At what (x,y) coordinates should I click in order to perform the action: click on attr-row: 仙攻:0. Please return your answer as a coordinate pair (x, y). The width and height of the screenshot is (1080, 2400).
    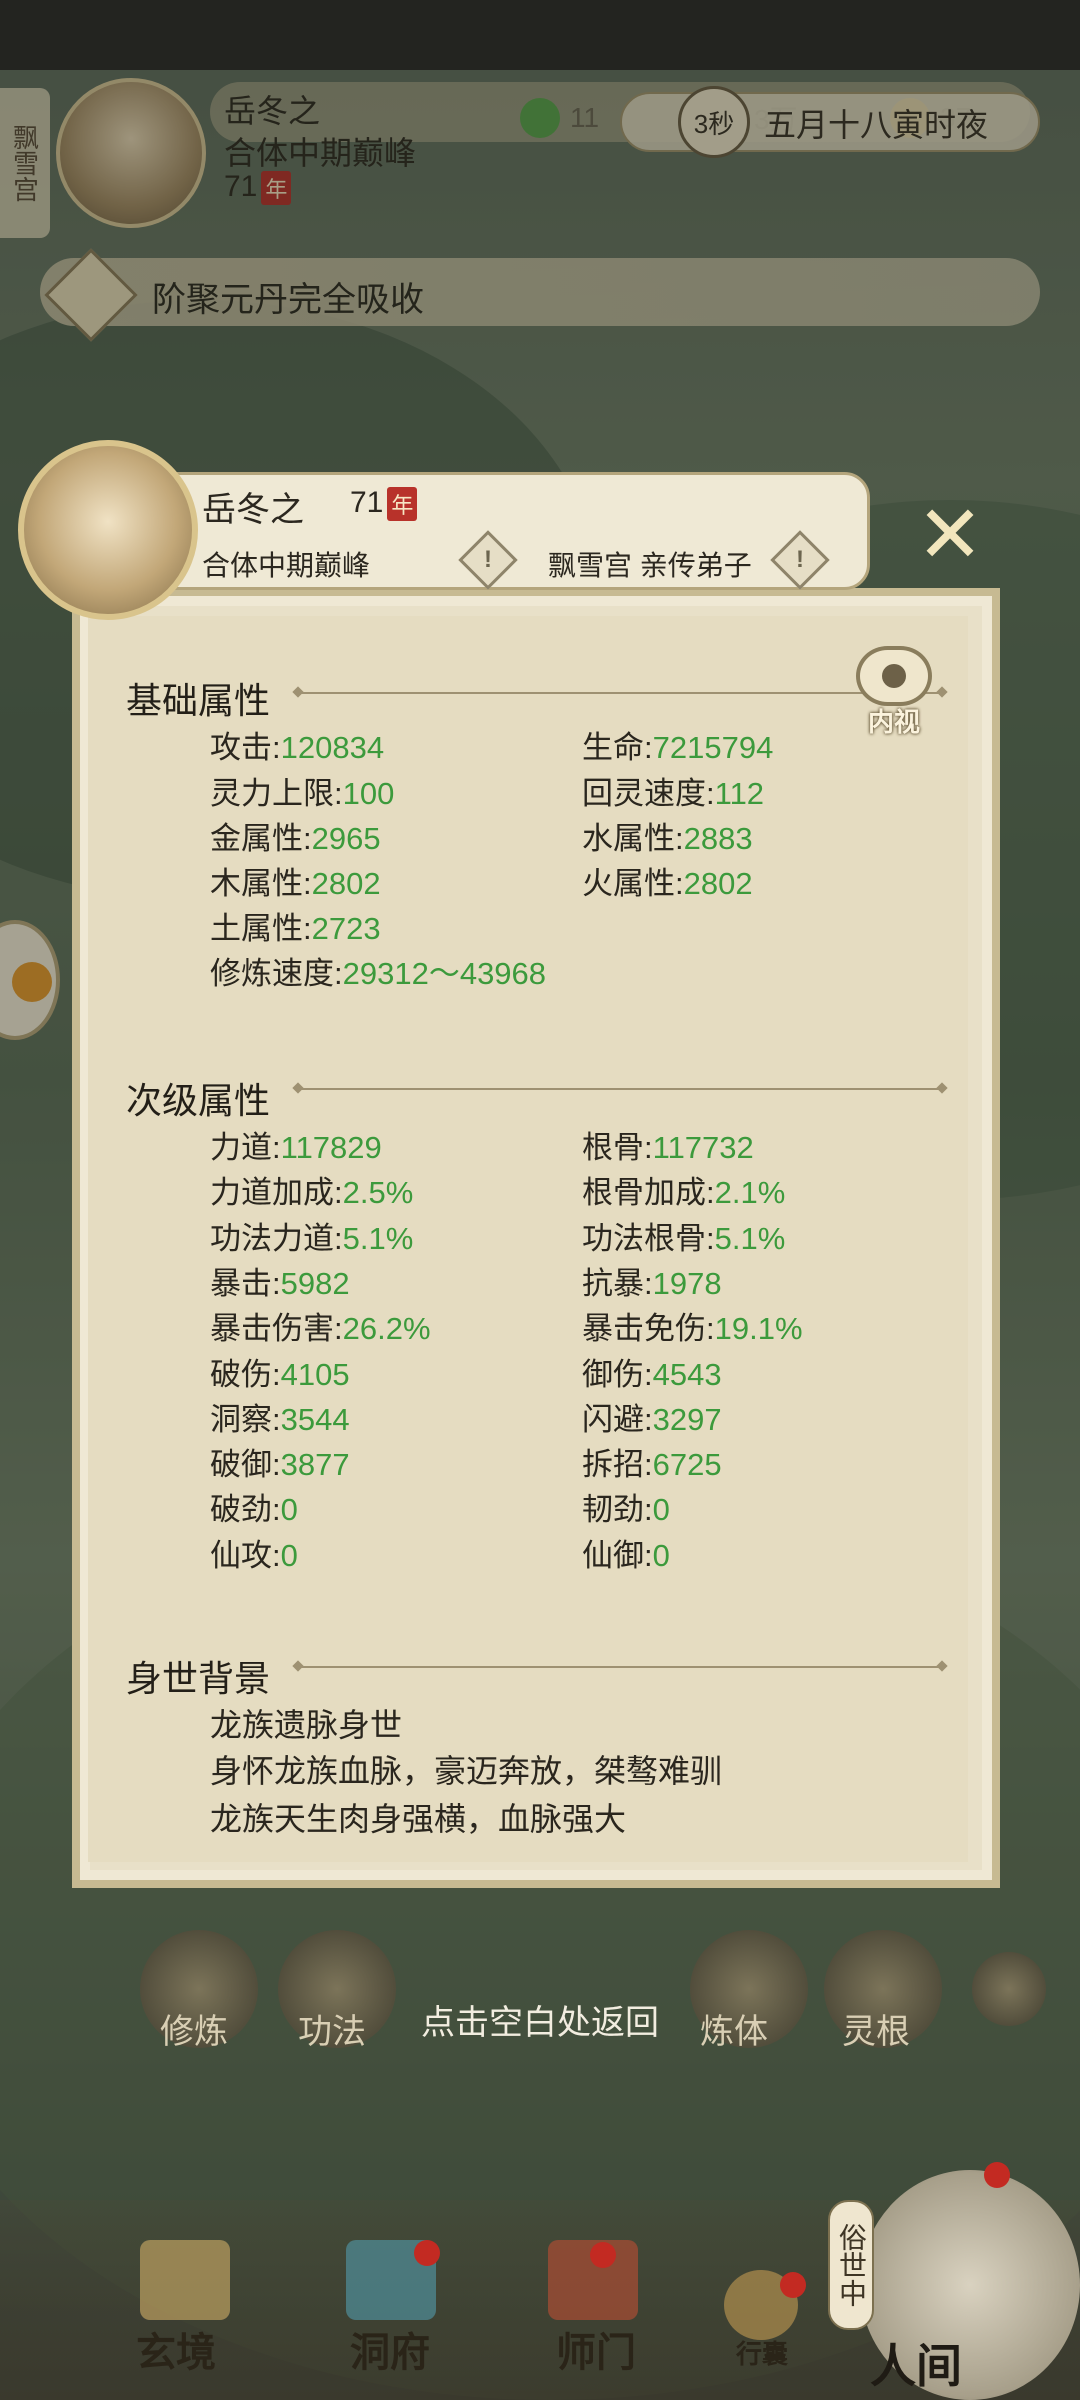
    Looking at the image, I should click on (254, 1555).